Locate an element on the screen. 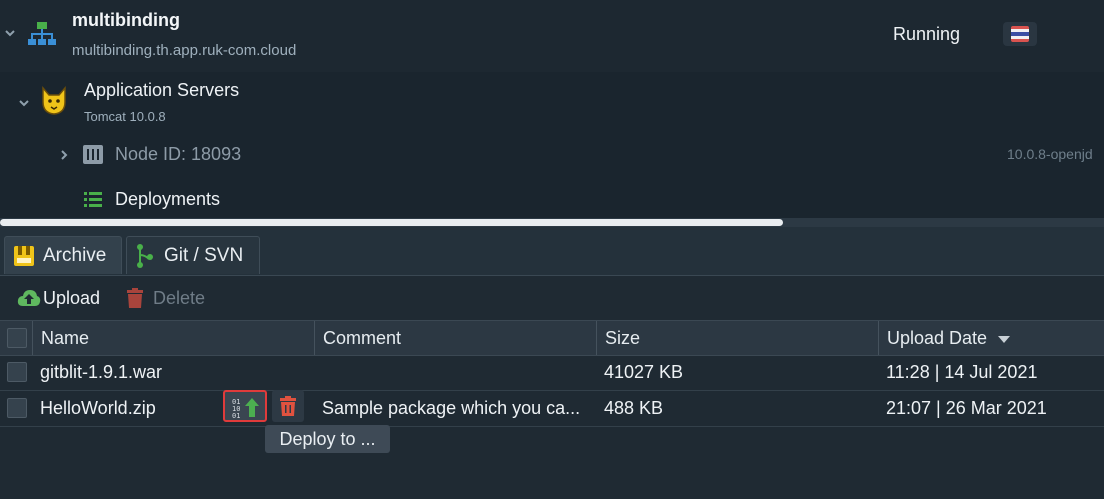 This screenshot has width=1104, height=499. select-all-cell is located at coordinates (16, 338).